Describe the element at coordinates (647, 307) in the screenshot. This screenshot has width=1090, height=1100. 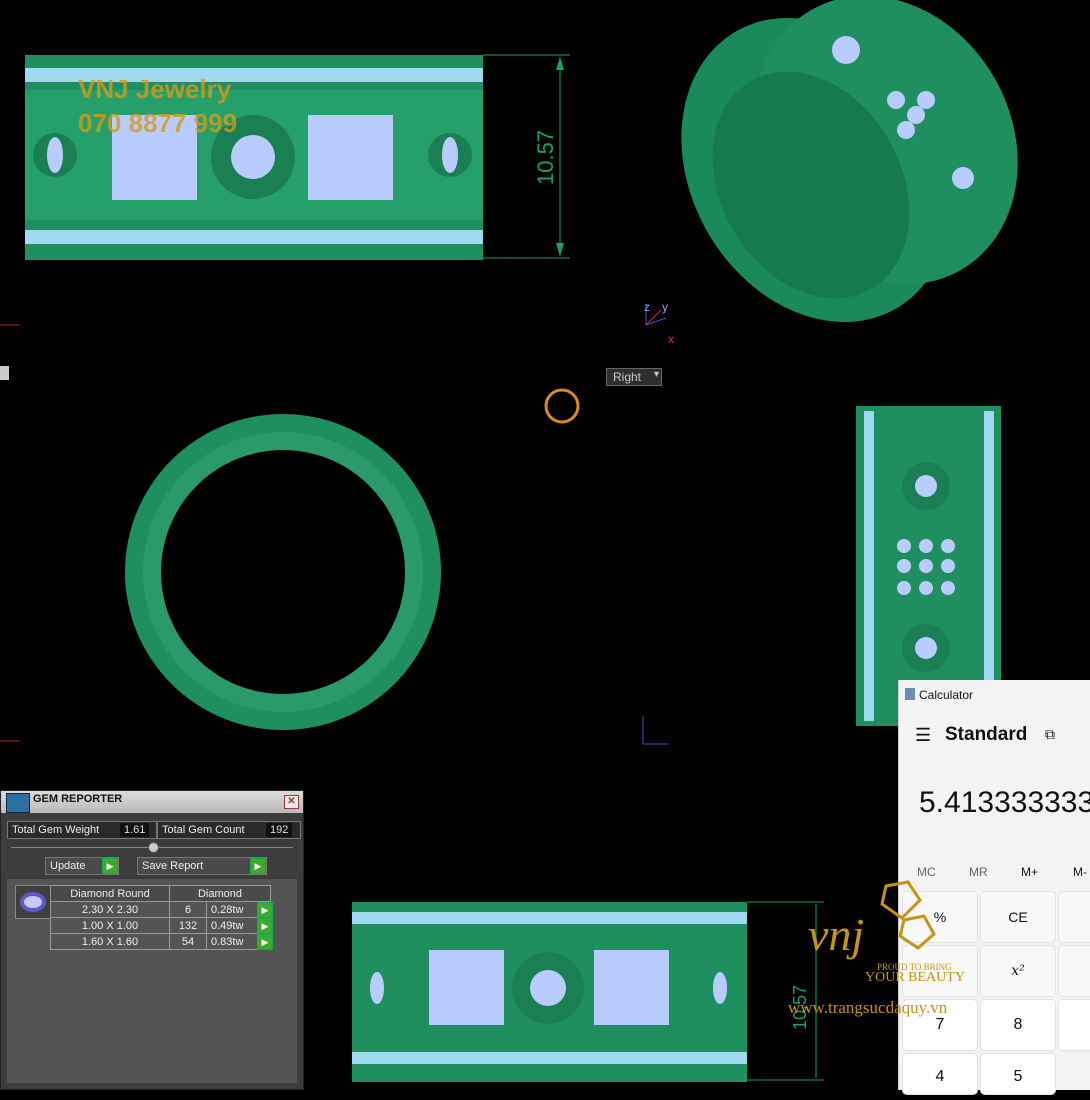
I see `axis-label-z: z` at that location.